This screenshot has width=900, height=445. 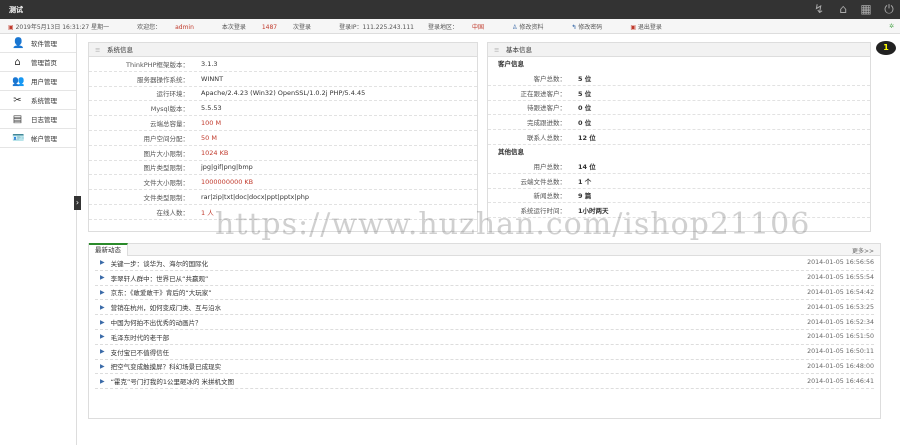 What do you see at coordinates (166, 138) in the screenshot?
I see `info-key: 用户空间分配：` at bounding box center [166, 138].